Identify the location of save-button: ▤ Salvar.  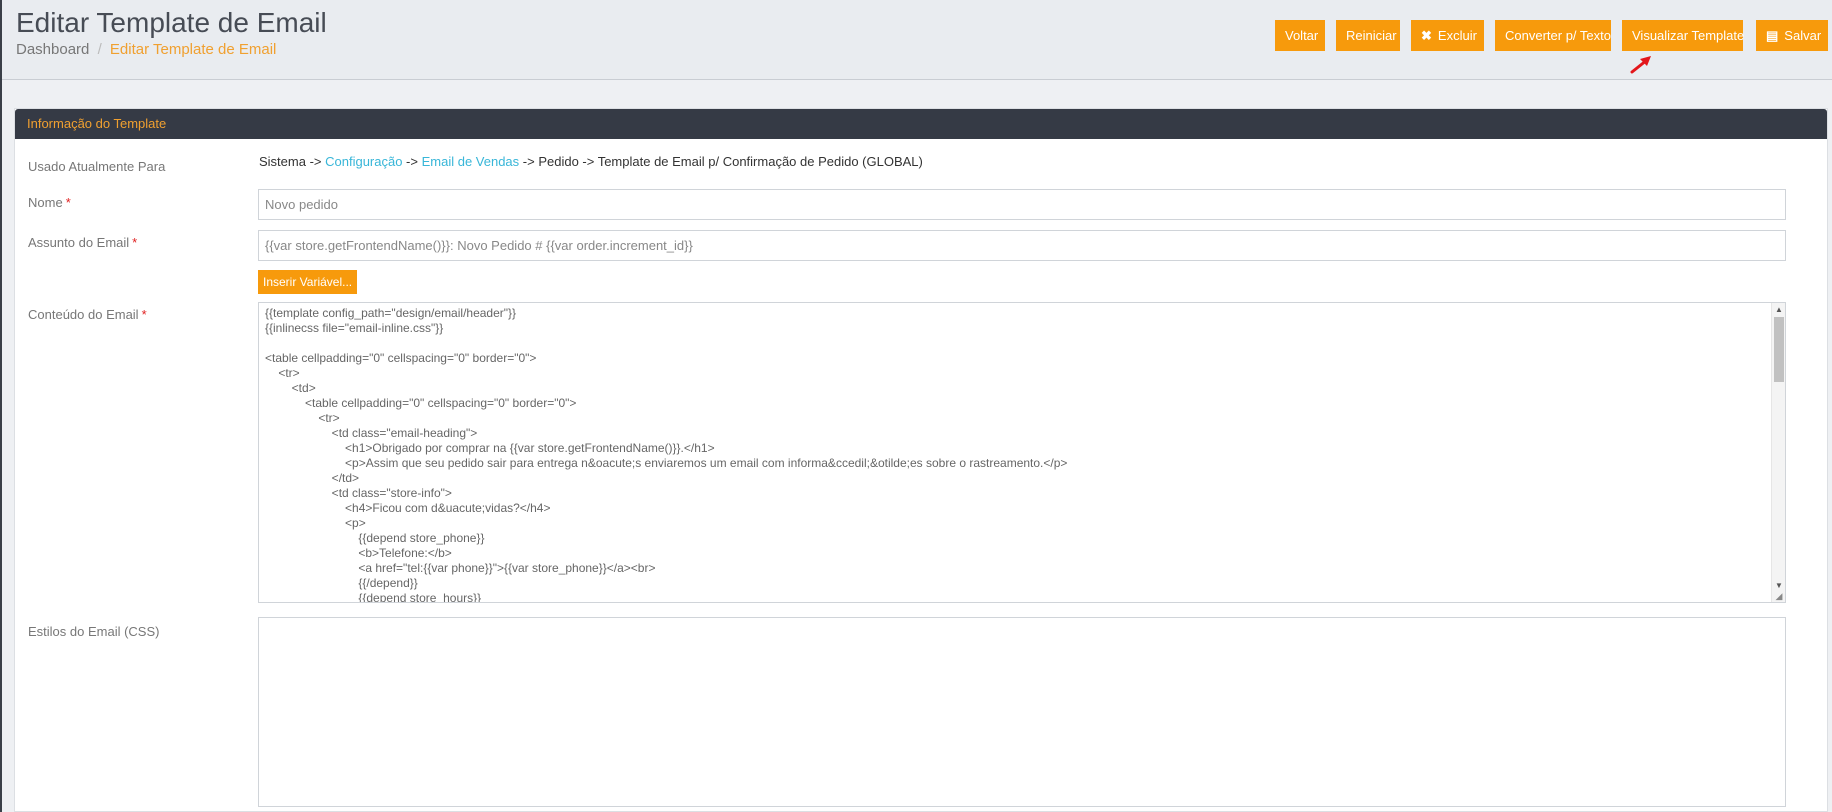
(1792, 35).